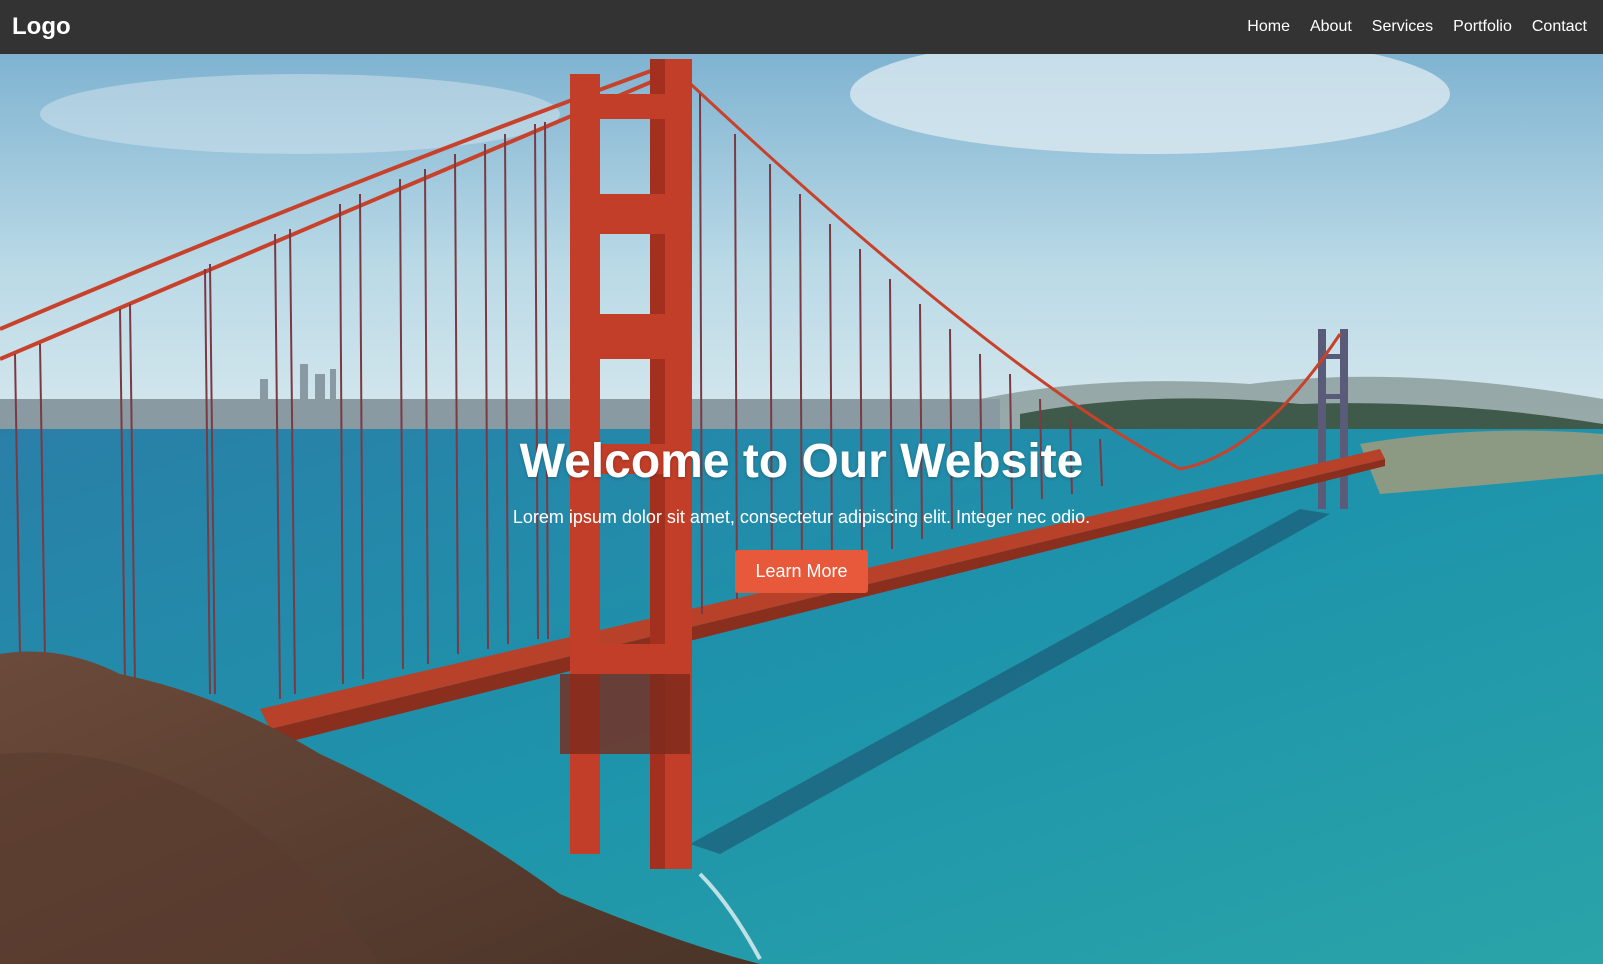 The height and width of the screenshot is (964, 1603). What do you see at coordinates (801, 461) in the screenshot?
I see `hero-title: Welcome to Our Website` at bounding box center [801, 461].